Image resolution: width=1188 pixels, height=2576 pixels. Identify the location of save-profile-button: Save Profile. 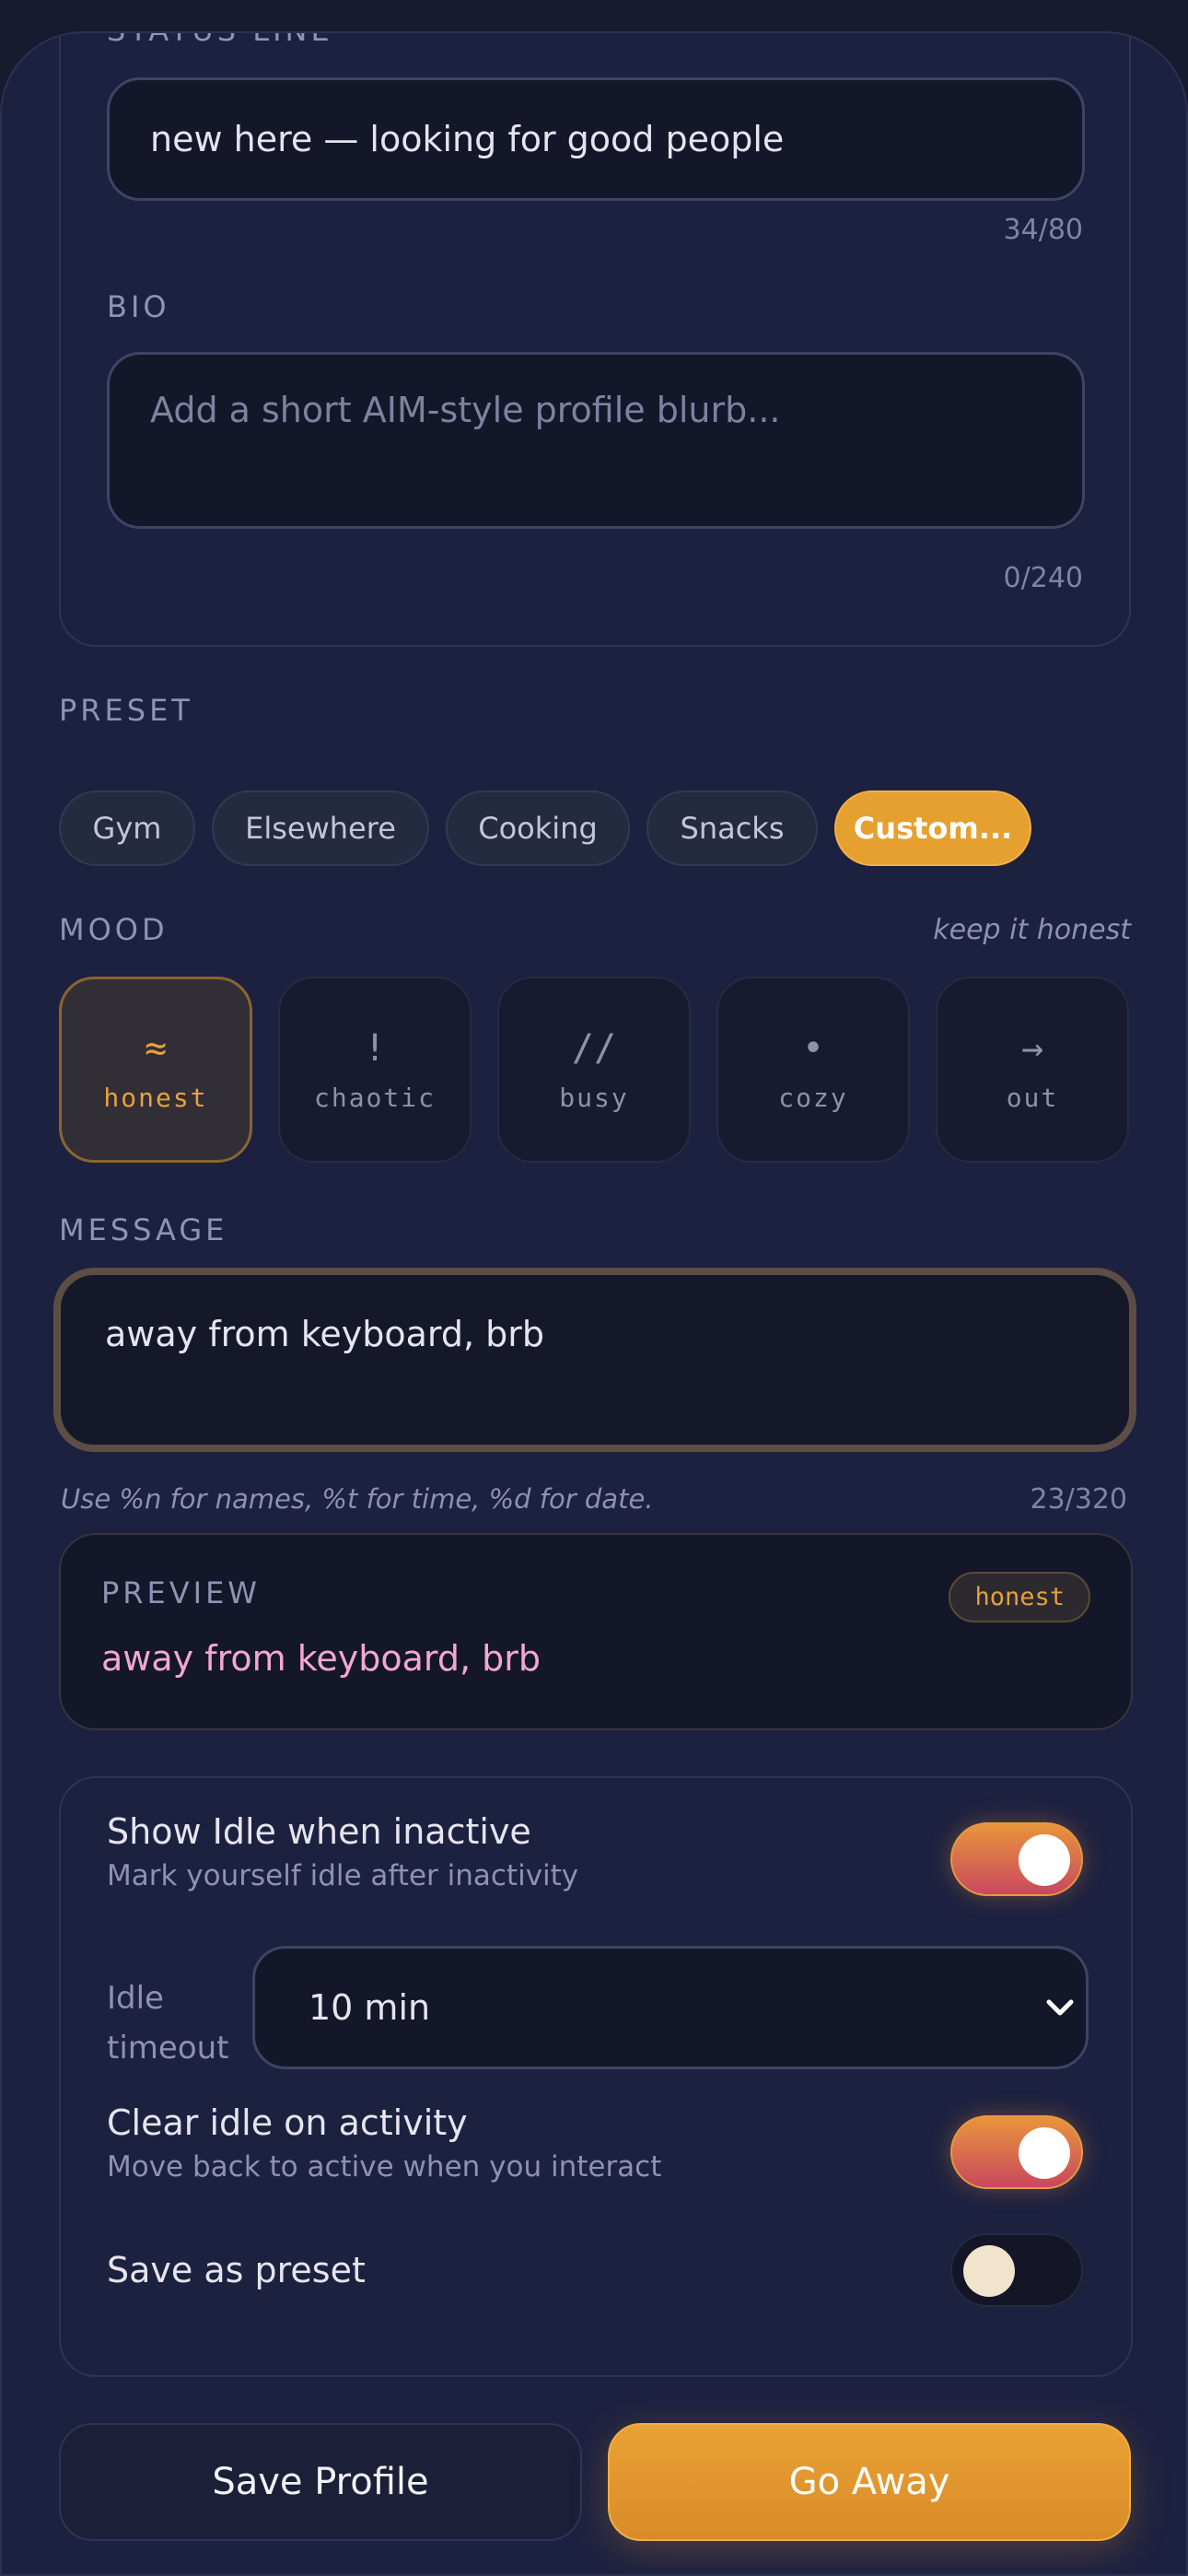
(320, 2482).